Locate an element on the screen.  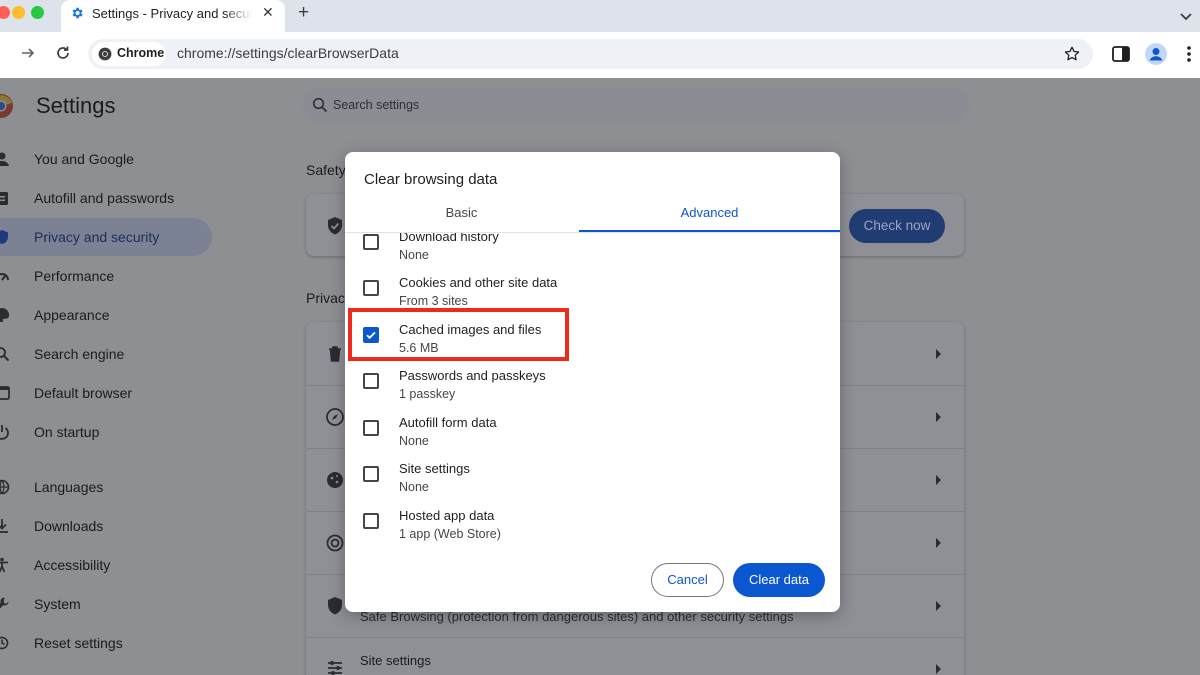
item-title: Passwords and passkeys is located at coordinates (472, 375).